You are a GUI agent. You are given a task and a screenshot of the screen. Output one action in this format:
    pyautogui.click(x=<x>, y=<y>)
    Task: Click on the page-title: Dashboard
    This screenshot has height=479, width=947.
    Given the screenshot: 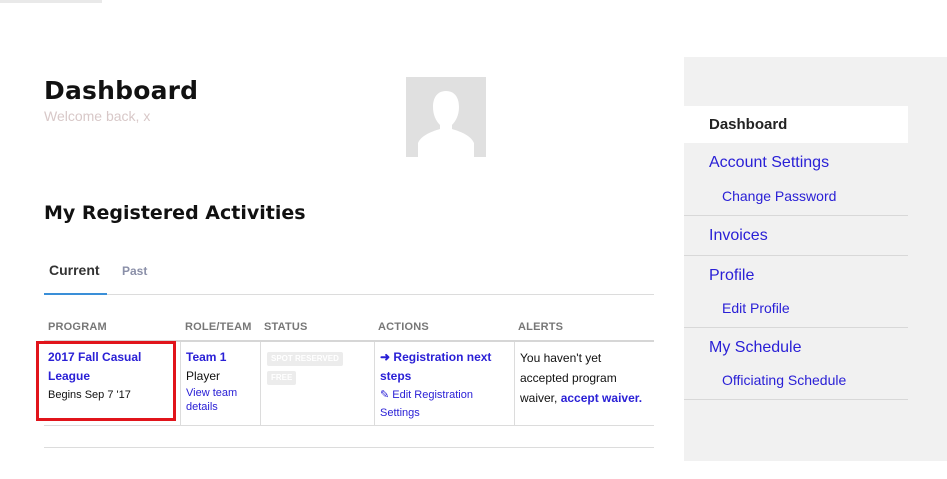 What is the action you would take?
    pyautogui.click(x=121, y=90)
    